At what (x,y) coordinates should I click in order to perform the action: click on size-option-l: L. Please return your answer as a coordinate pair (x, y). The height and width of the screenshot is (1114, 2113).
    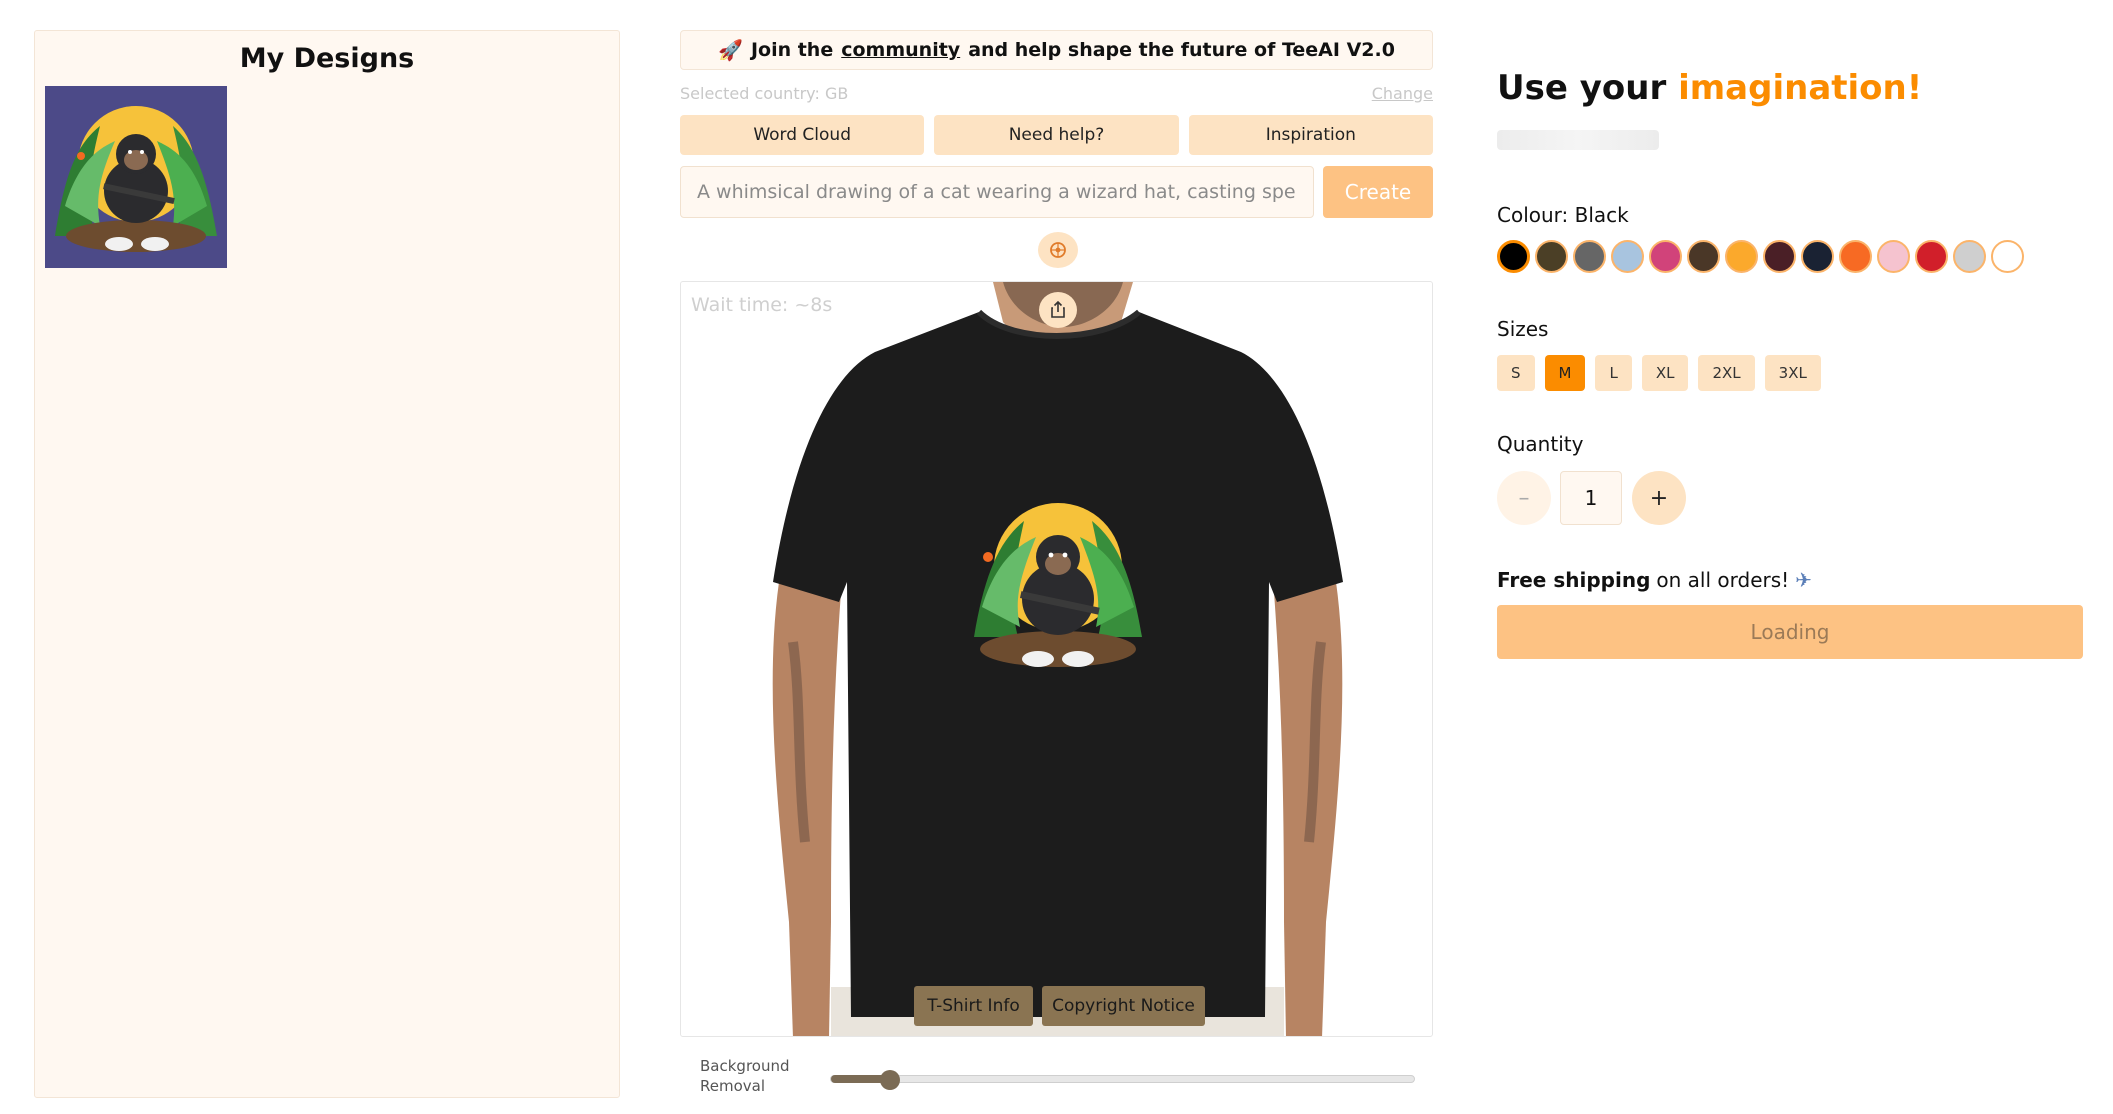
    Looking at the image, I should click on (1613, 373).